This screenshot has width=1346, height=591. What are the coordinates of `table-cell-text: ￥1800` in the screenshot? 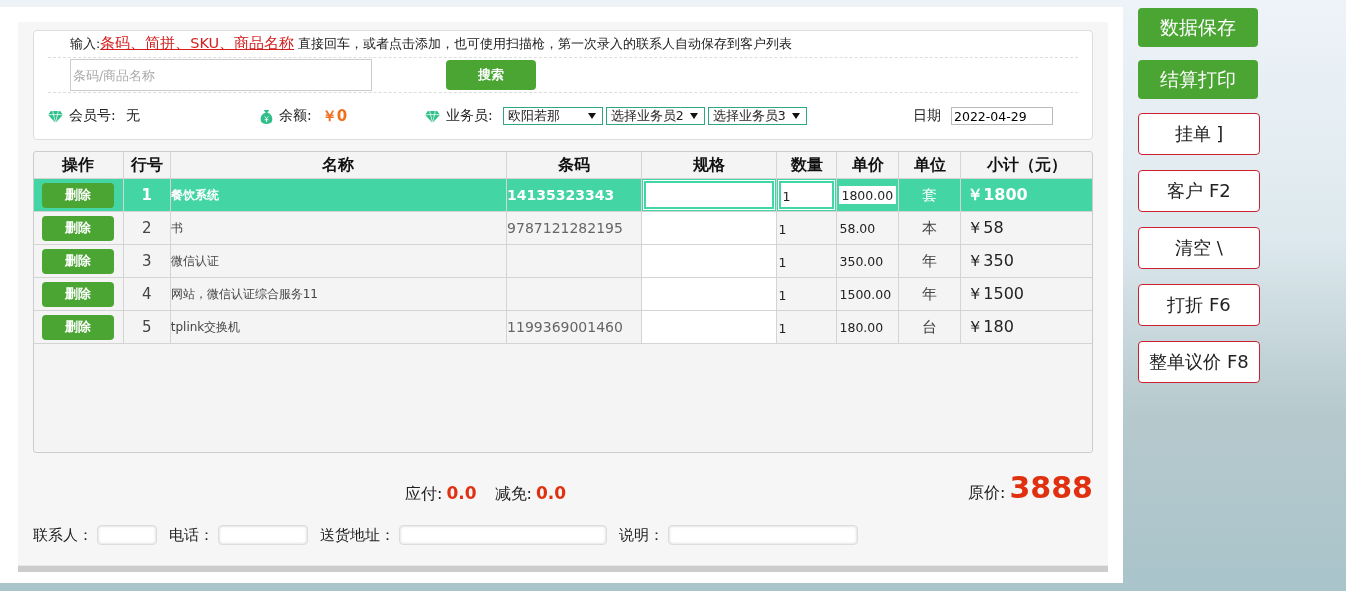 It's located at (997, 194).